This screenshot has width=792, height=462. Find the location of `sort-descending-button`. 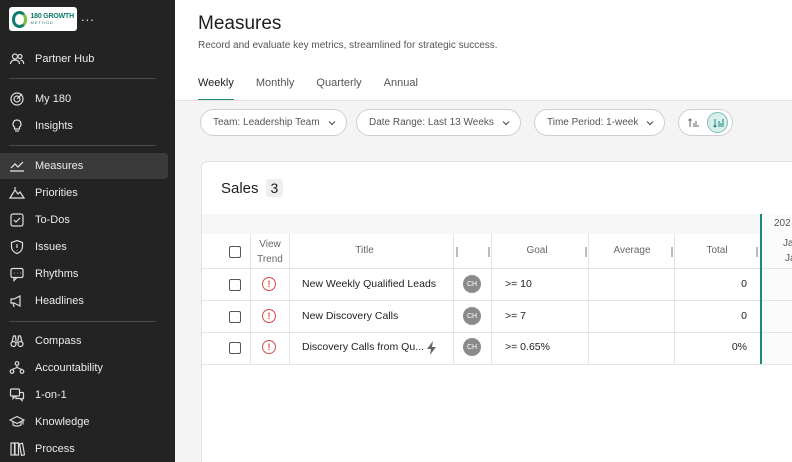

sort-descending-button is located at coordinates (717, 122).